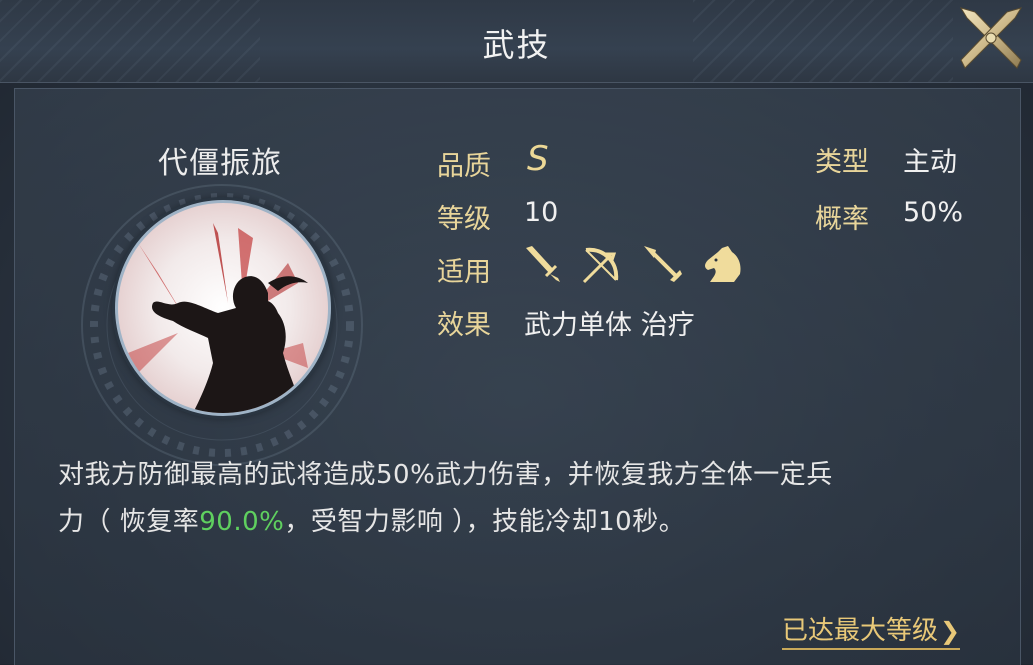 Image resolution: width=1033 pixels, height=665 pixels. I want to click on level-value: 10, so click(541, 212).